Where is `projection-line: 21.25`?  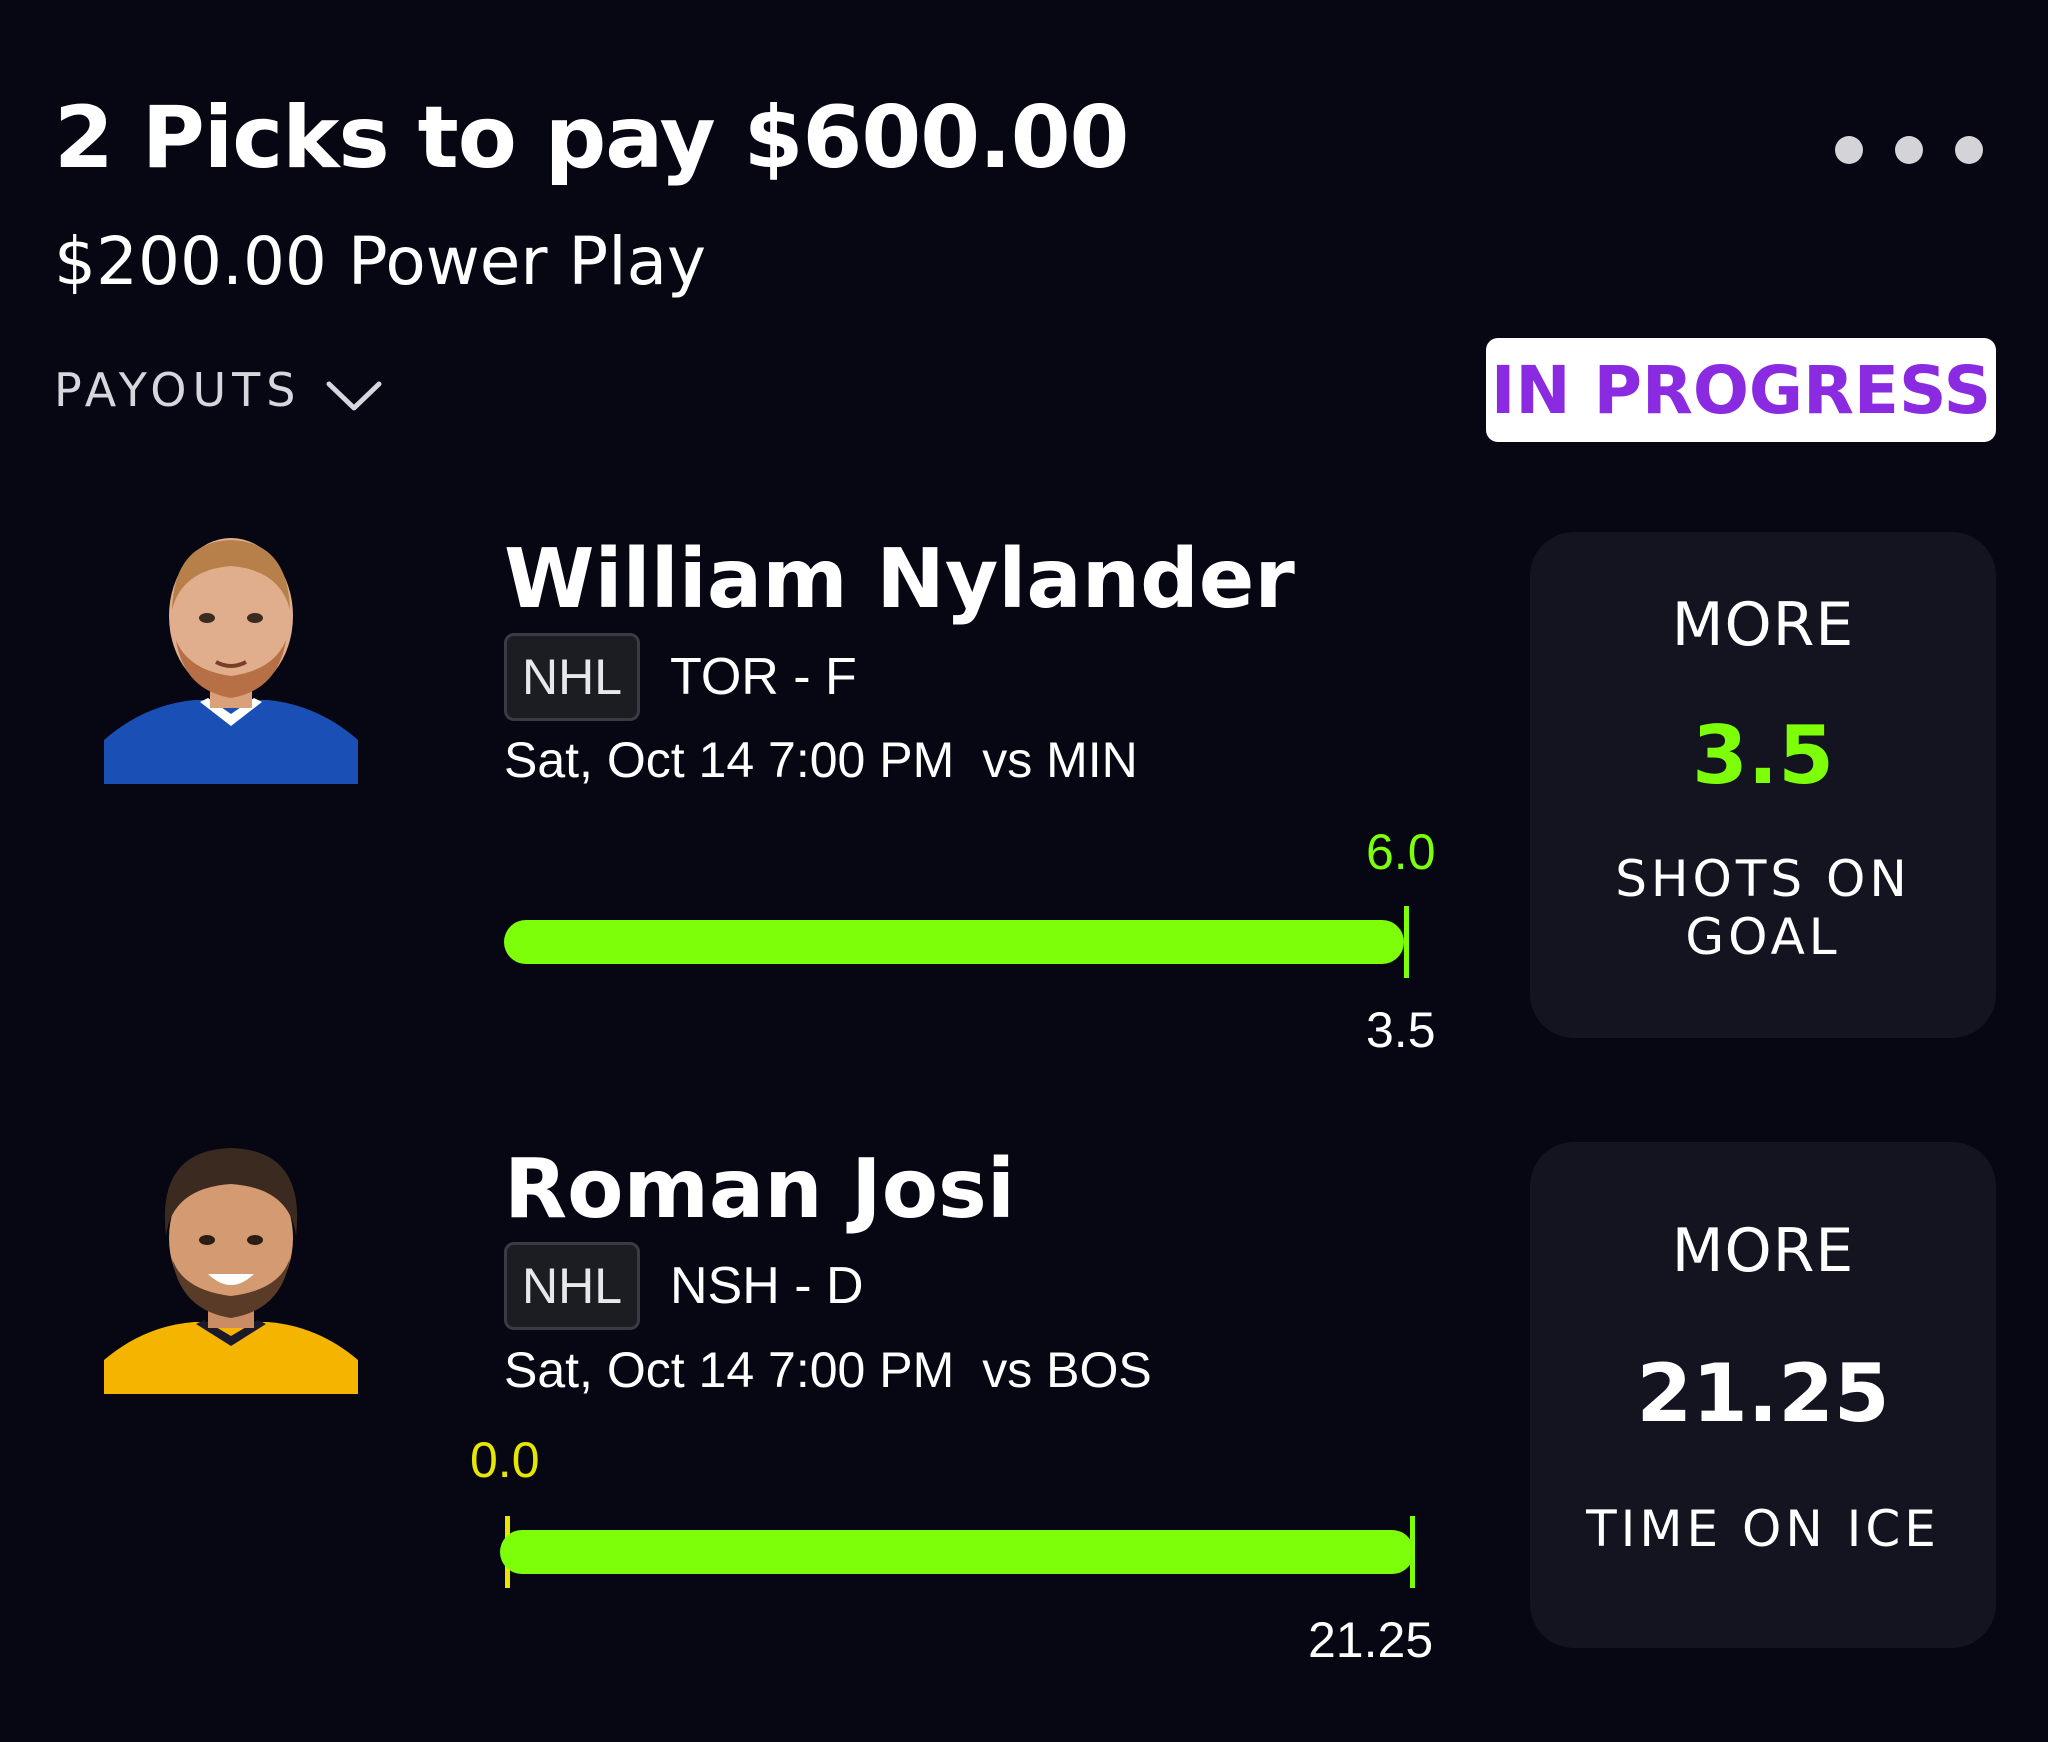 projection-line: 21.25 is located at coordinates (1763, 1393).